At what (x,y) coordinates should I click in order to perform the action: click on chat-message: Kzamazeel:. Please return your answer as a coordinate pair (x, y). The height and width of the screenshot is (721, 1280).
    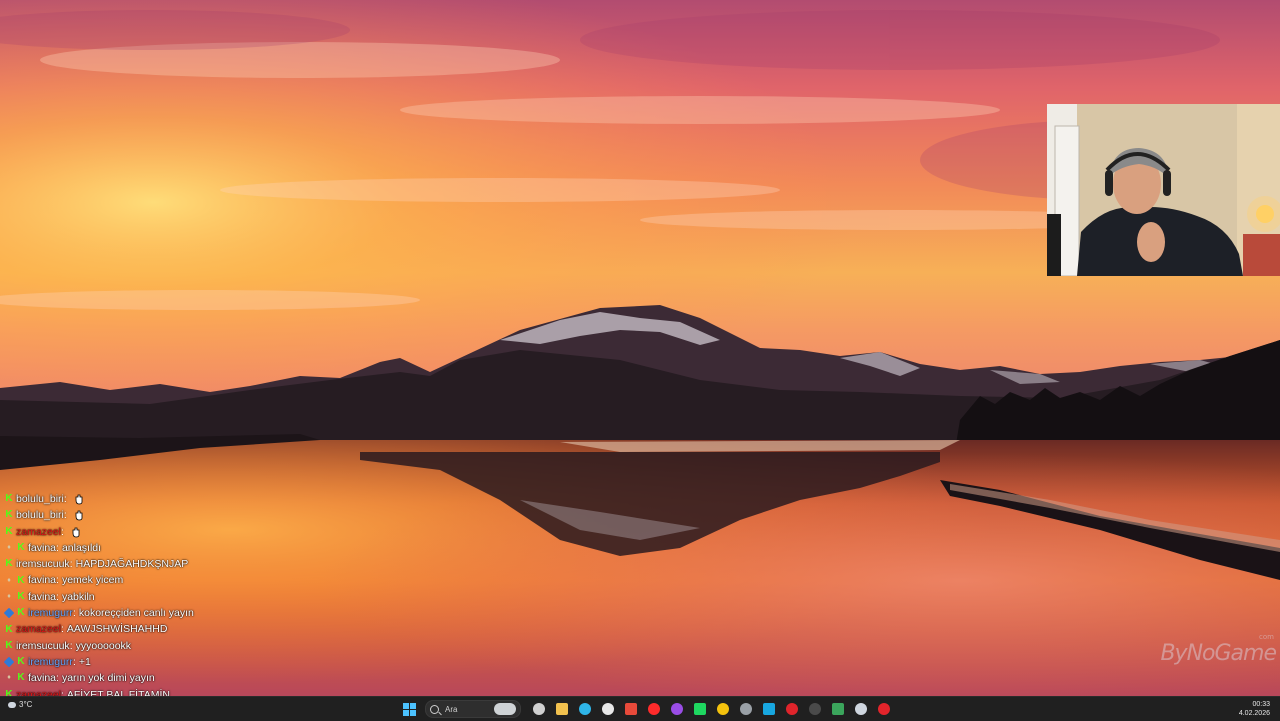
    Looking at the image, I should click on (154, 532).